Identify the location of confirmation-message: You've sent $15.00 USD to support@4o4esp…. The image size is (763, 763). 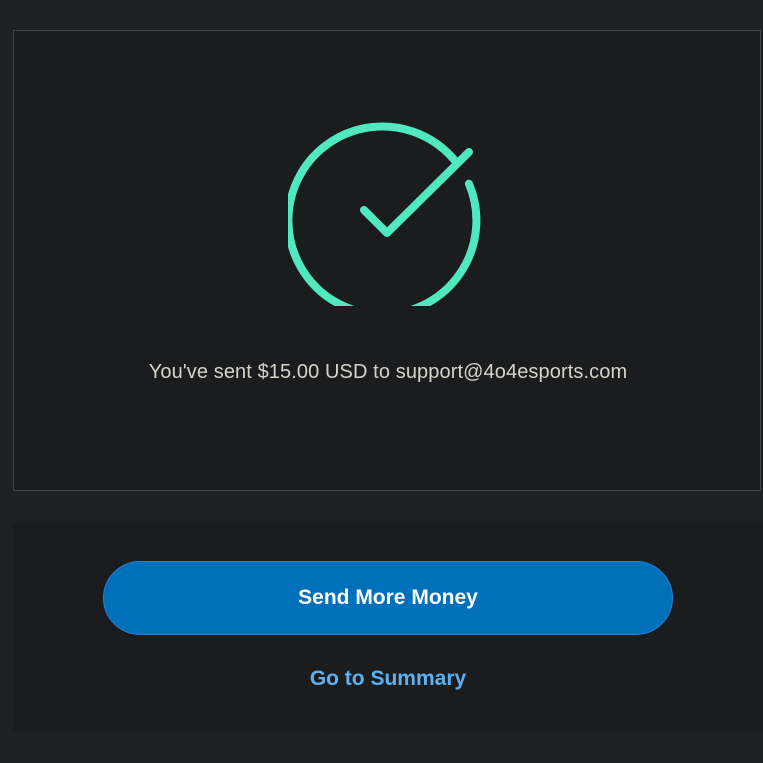
(388, 372).